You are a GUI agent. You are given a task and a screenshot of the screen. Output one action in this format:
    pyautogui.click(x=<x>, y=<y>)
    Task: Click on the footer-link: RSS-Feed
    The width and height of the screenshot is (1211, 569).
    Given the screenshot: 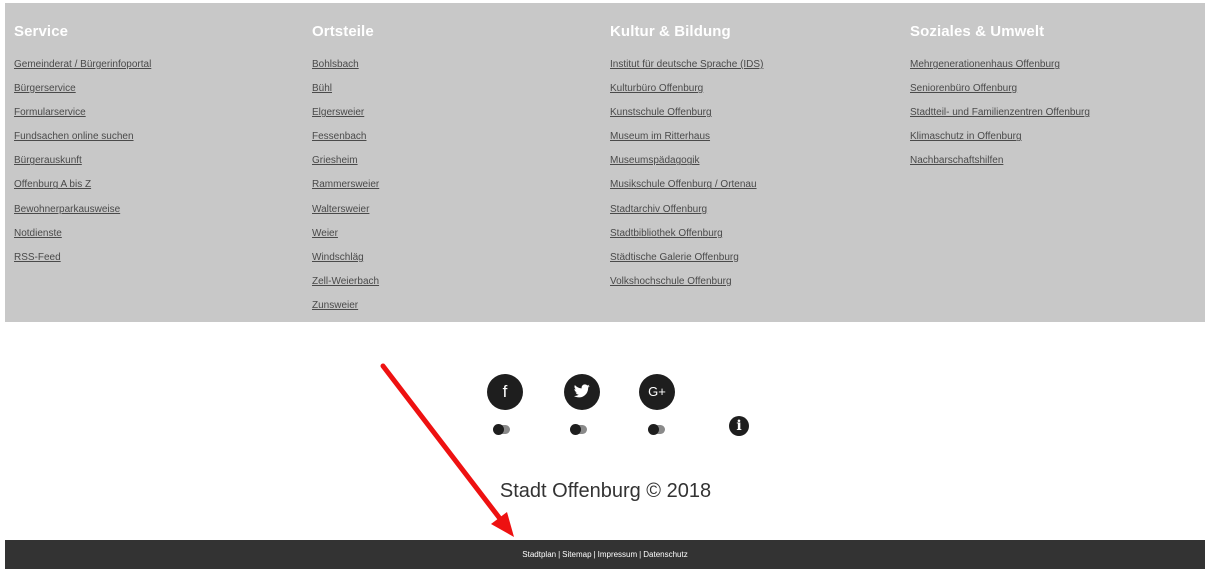 What is the action you would take?
    pyautogui.click(x=37, y=257)
    